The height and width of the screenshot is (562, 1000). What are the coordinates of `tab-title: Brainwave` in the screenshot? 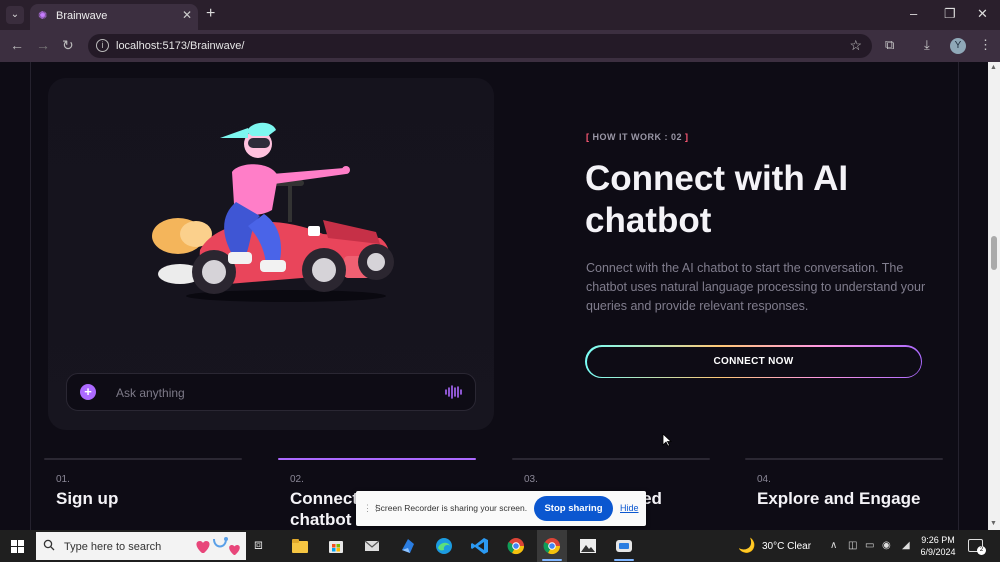 It's located at (82, 16).